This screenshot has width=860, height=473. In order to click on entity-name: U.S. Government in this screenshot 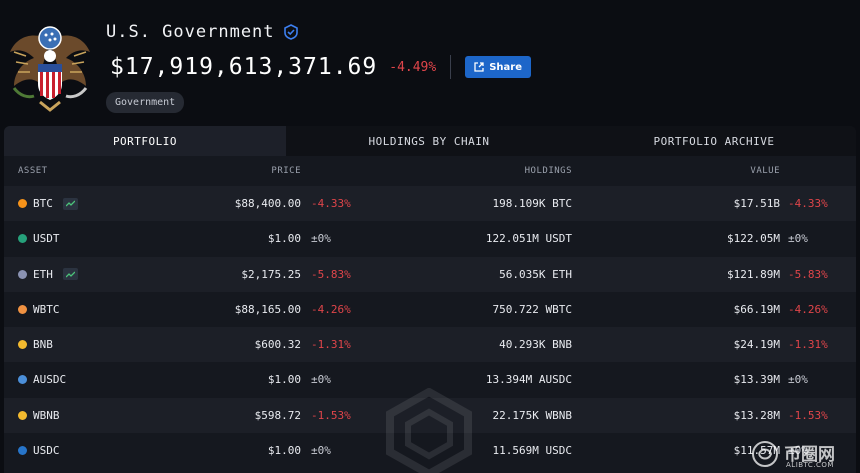, I will do `click(190, 32)`.